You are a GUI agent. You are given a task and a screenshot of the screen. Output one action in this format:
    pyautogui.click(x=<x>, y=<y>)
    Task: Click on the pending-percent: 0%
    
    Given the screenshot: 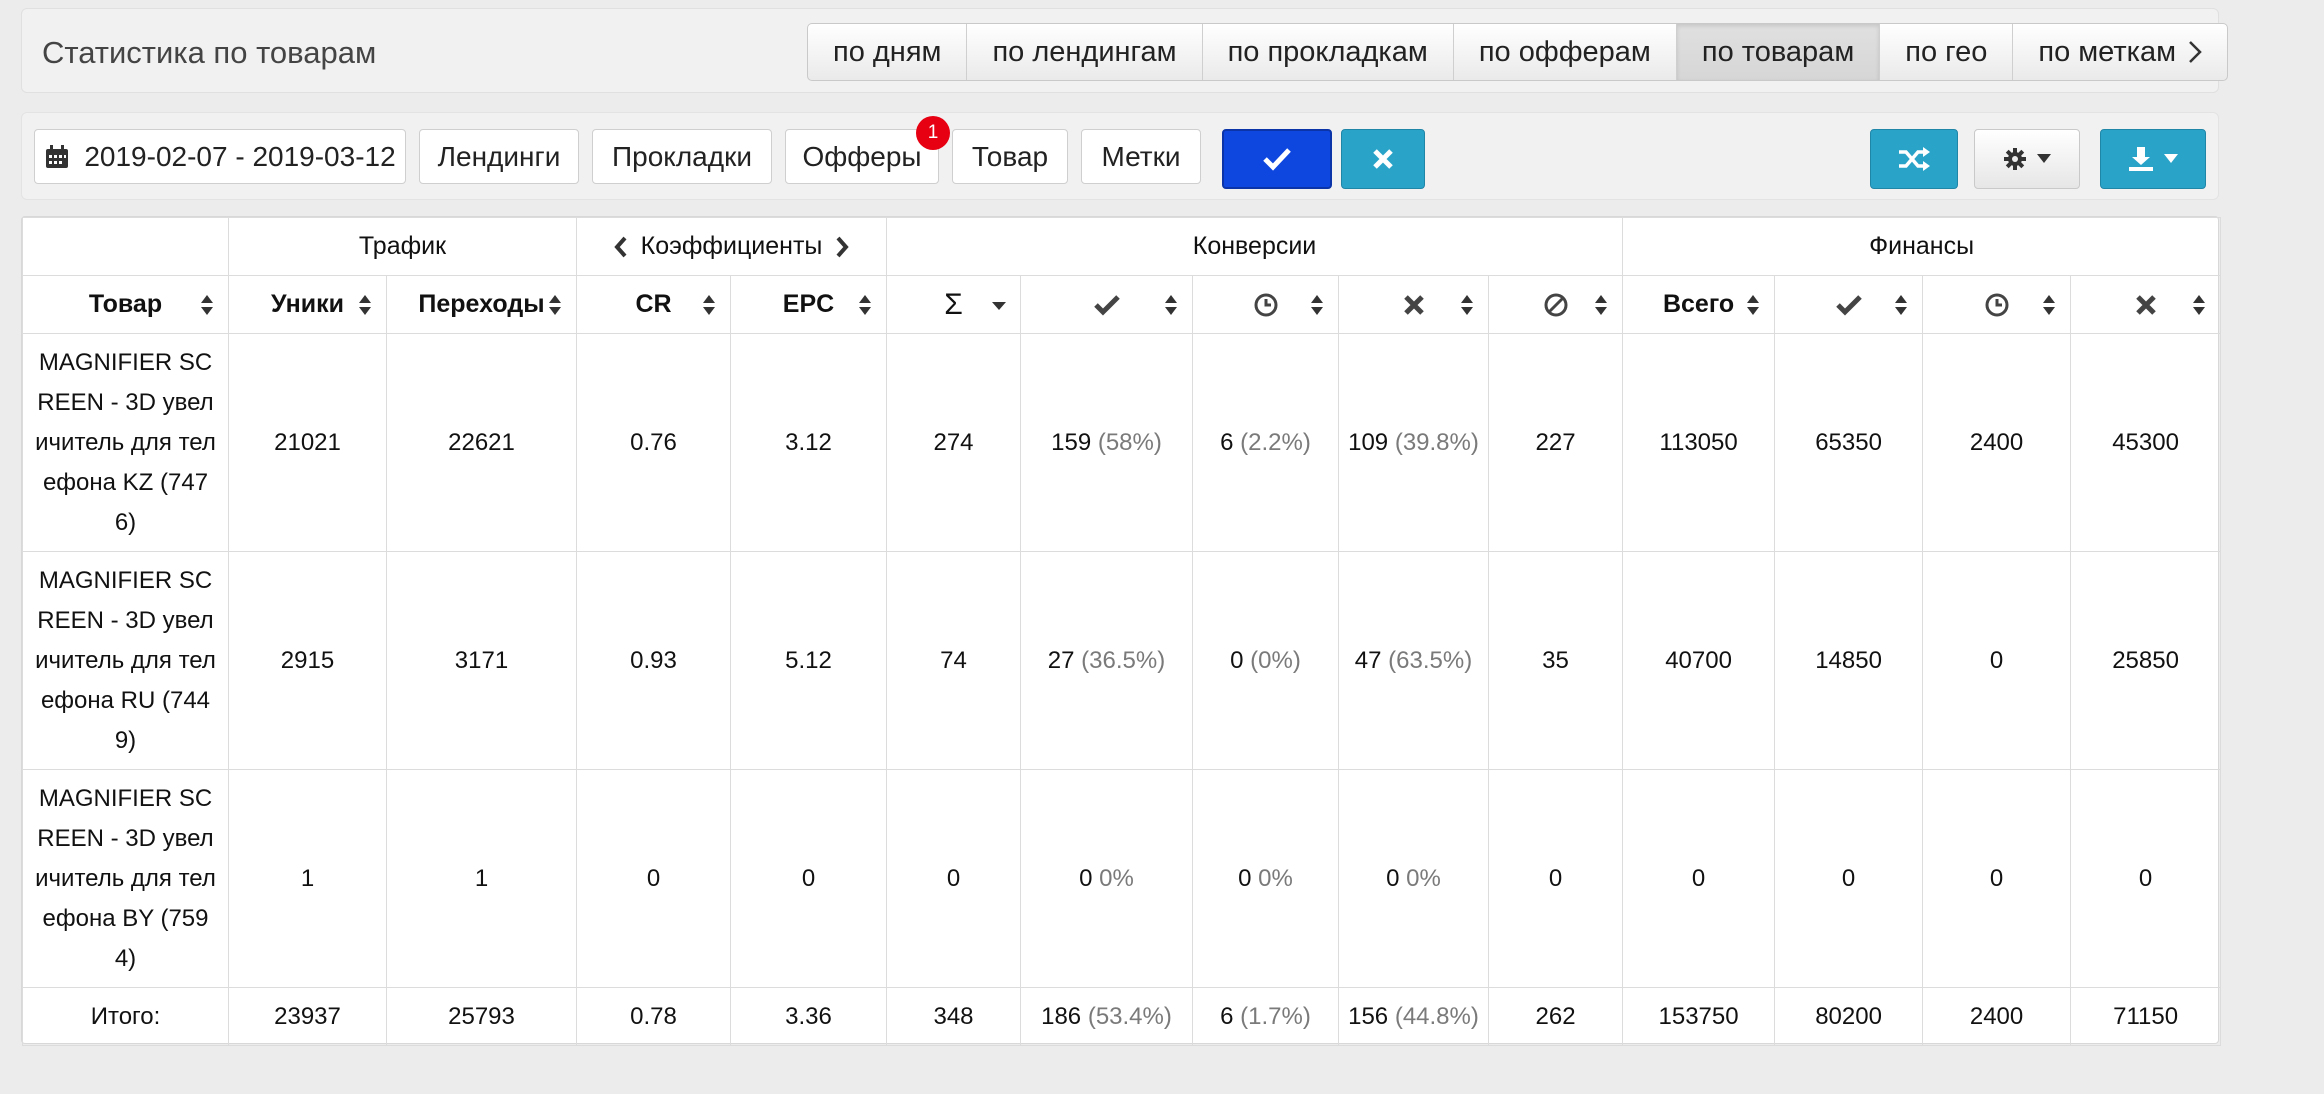 What is the action you would take?
    pyautogui.click(x=1275, y=878)
    